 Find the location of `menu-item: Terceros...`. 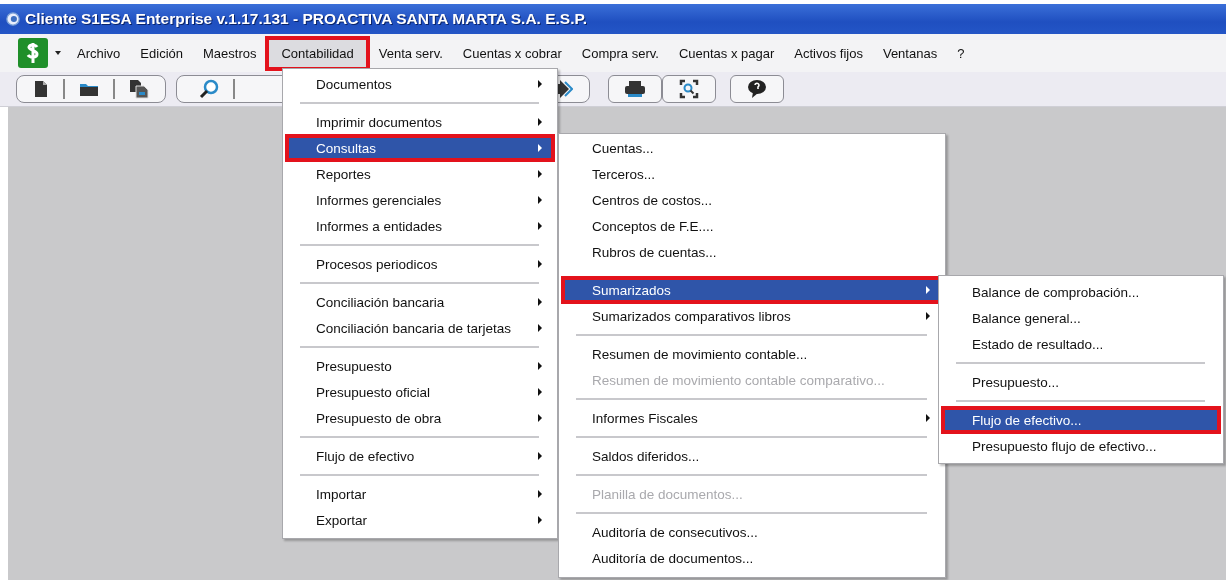

menu-item: Terceros... is located at coordinates (752, 174).